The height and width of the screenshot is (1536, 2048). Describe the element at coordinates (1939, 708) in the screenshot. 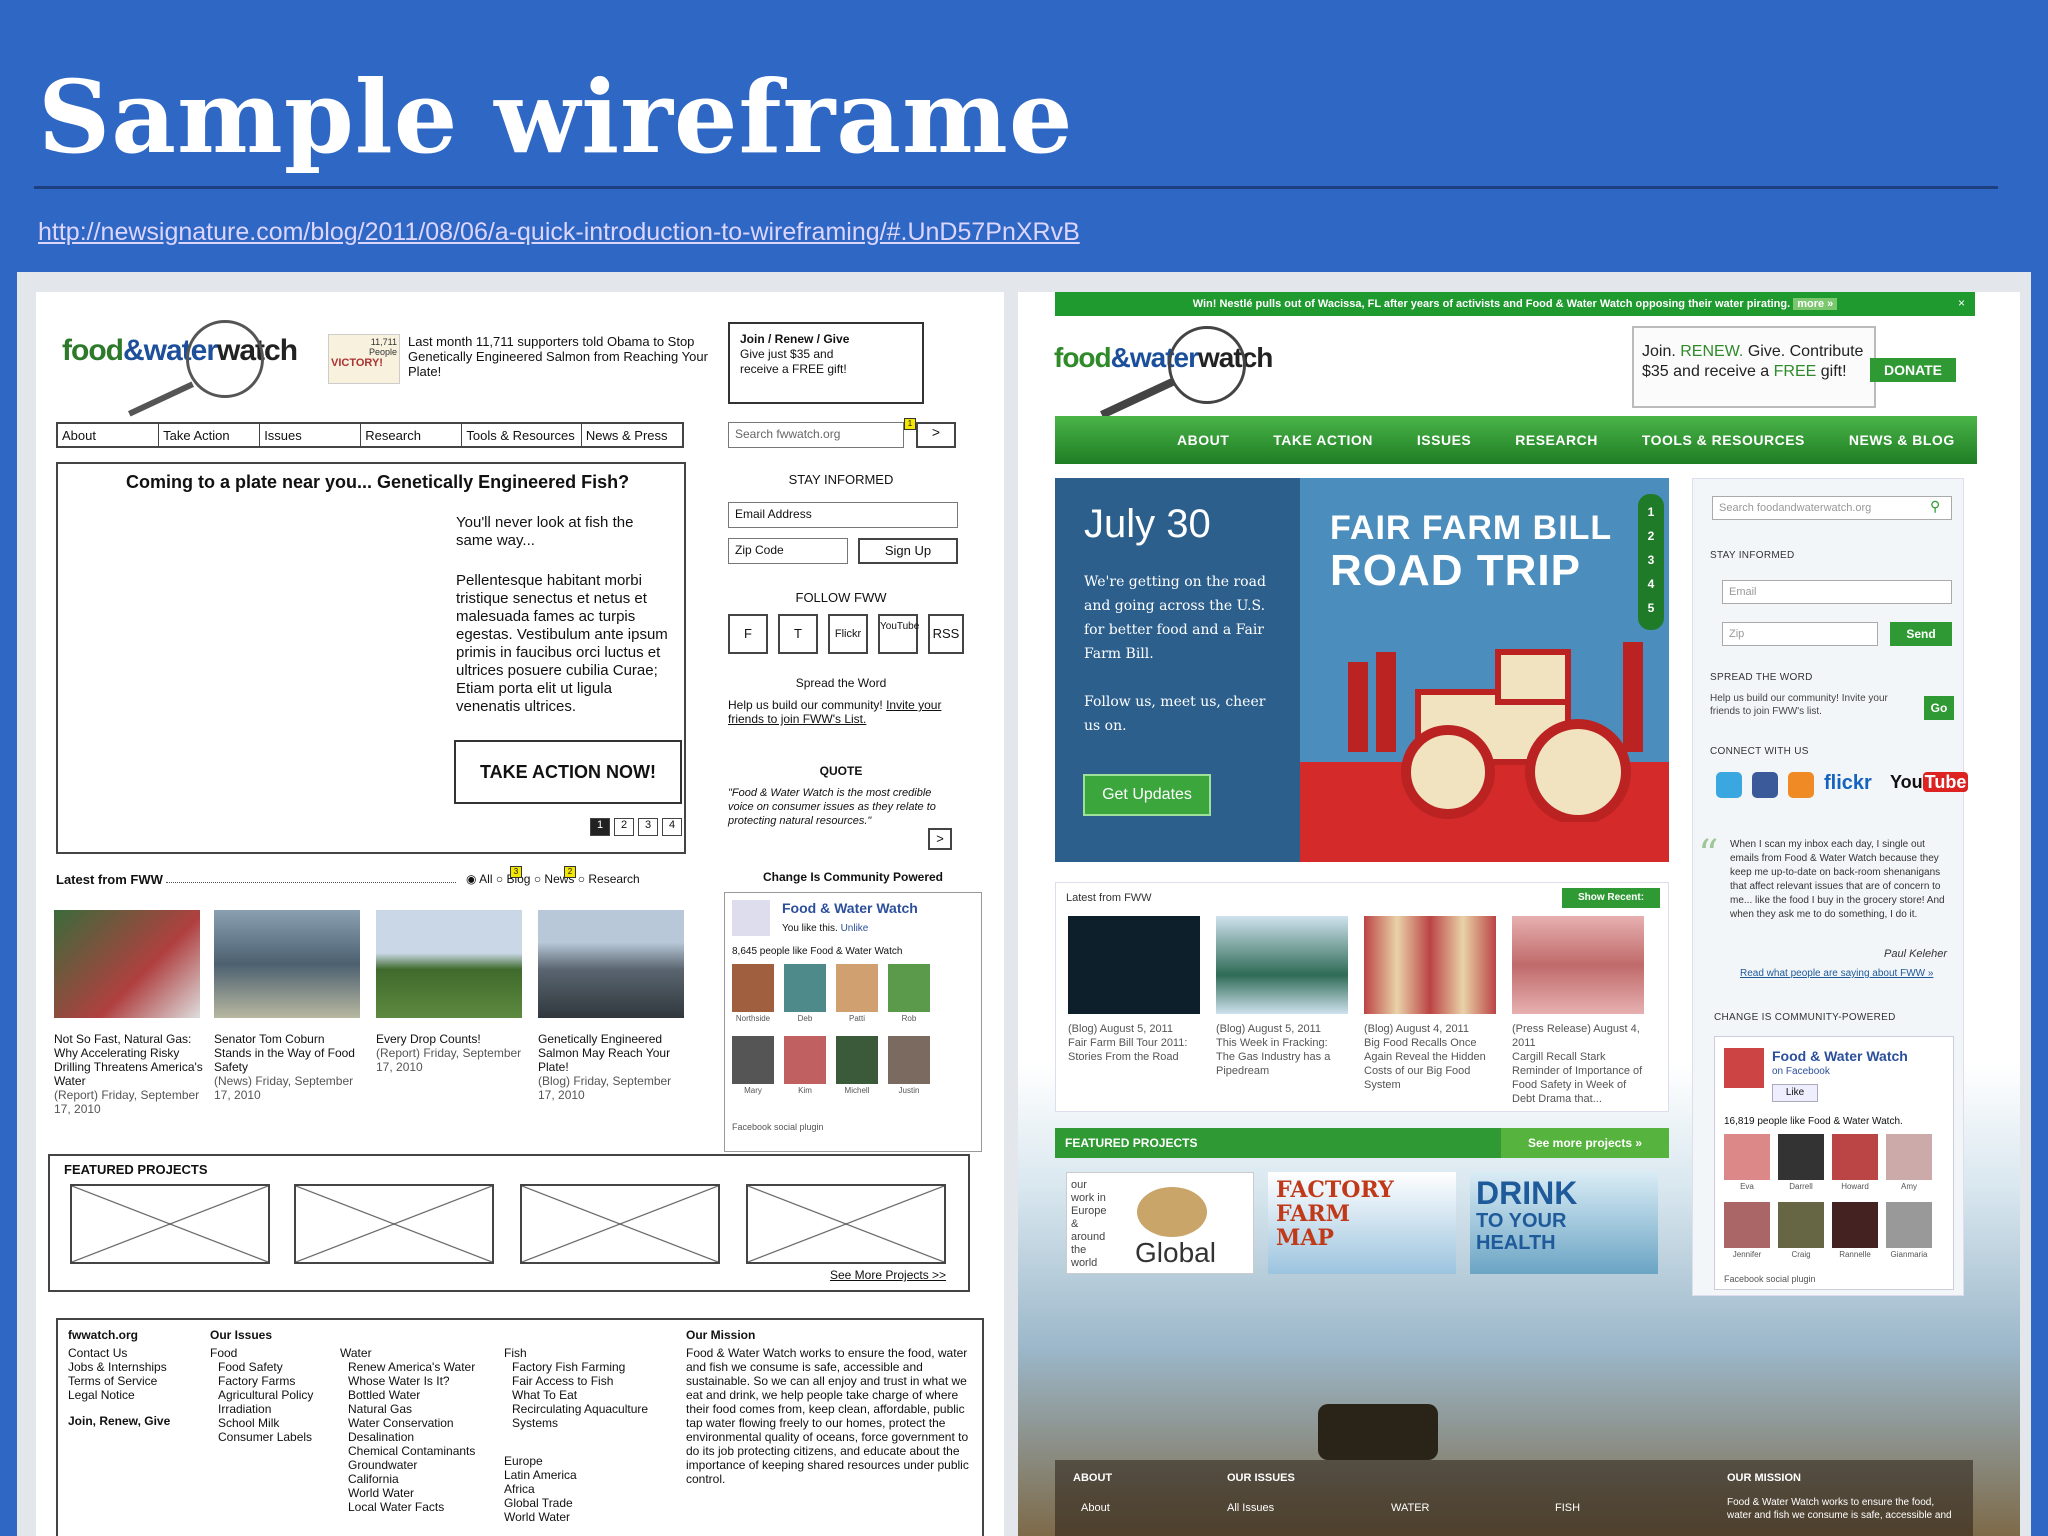

I see `spread-go-button: Go` at that location.